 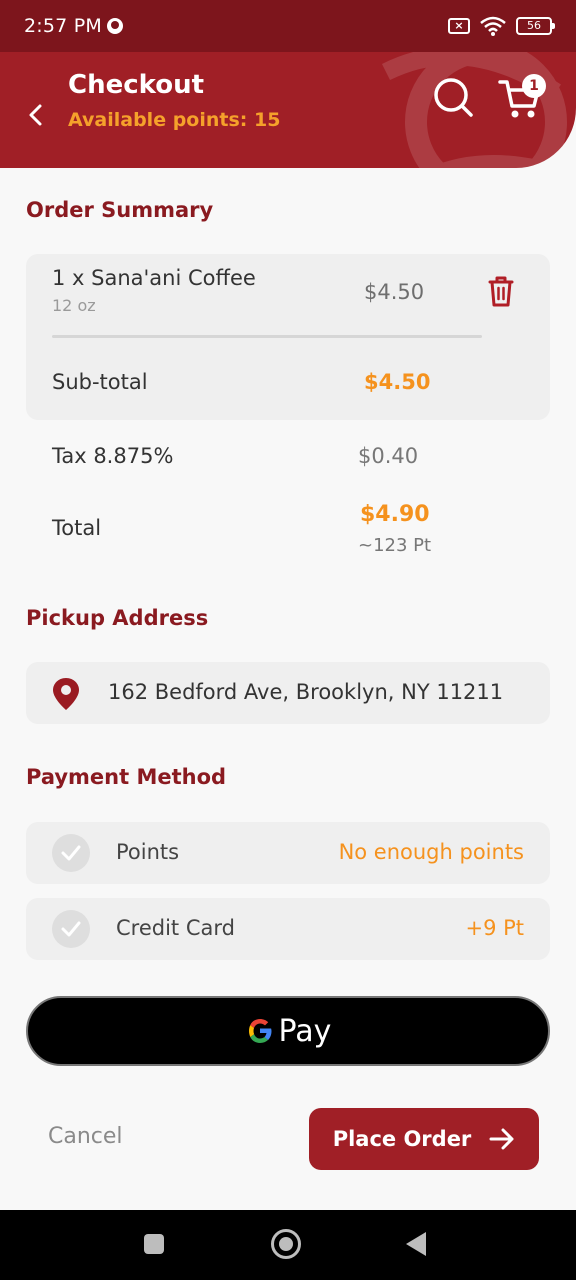 I want to click on subtotal-value: $4.50, so click(x=397, y=382).